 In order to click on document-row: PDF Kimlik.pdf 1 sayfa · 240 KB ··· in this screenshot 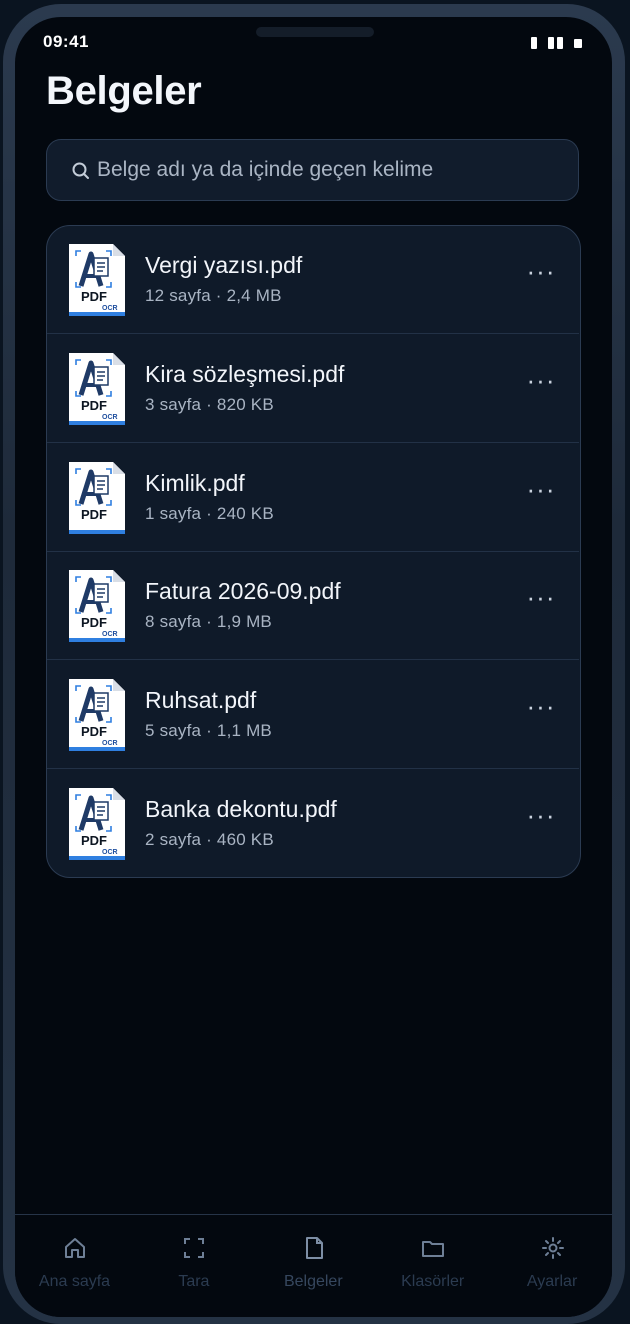, I will do `click(313, 498)`.